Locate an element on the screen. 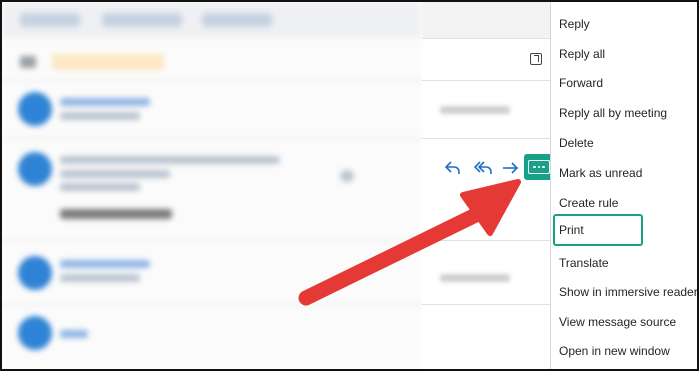 This screenshot has height=371, width=699. menu-item-reply-all: Reply all is located at coordinates (624, 54).